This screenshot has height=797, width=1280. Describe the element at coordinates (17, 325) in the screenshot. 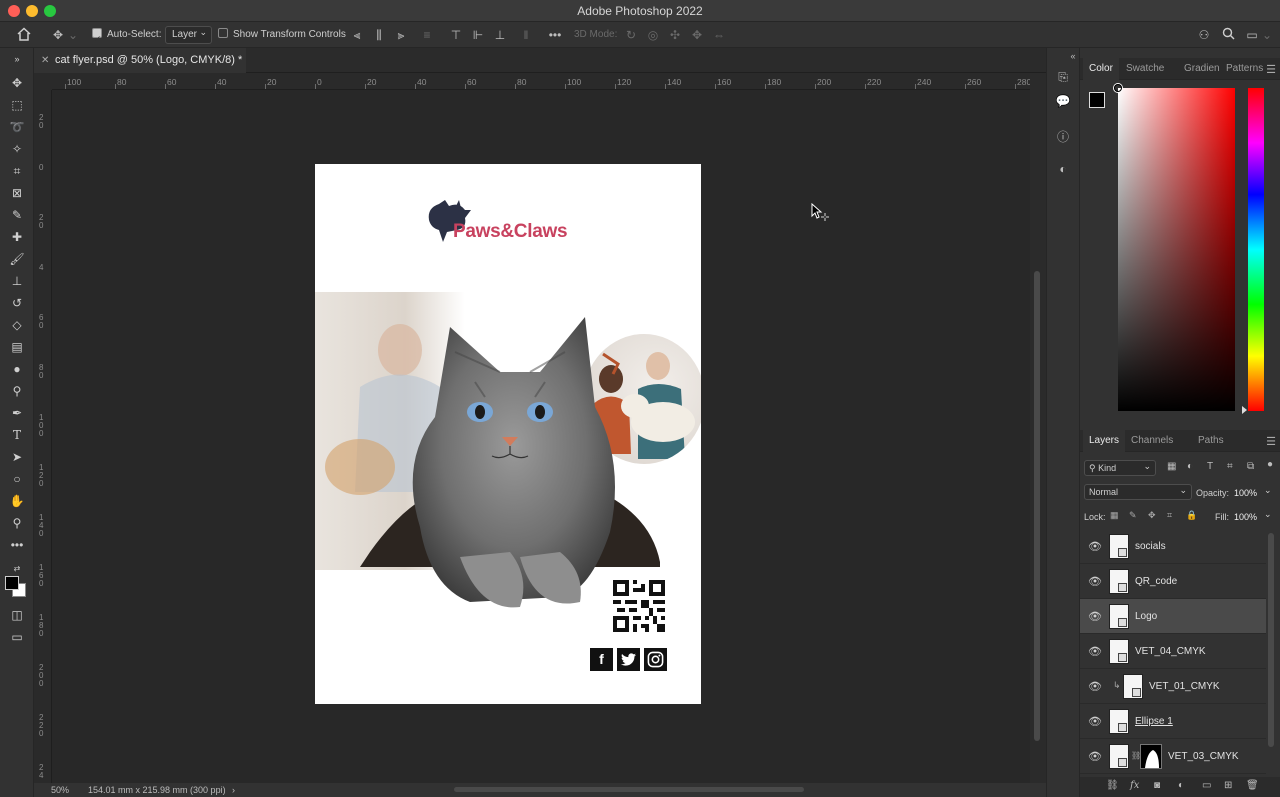

I see `eraser-tool-icon: ◇` at that location.